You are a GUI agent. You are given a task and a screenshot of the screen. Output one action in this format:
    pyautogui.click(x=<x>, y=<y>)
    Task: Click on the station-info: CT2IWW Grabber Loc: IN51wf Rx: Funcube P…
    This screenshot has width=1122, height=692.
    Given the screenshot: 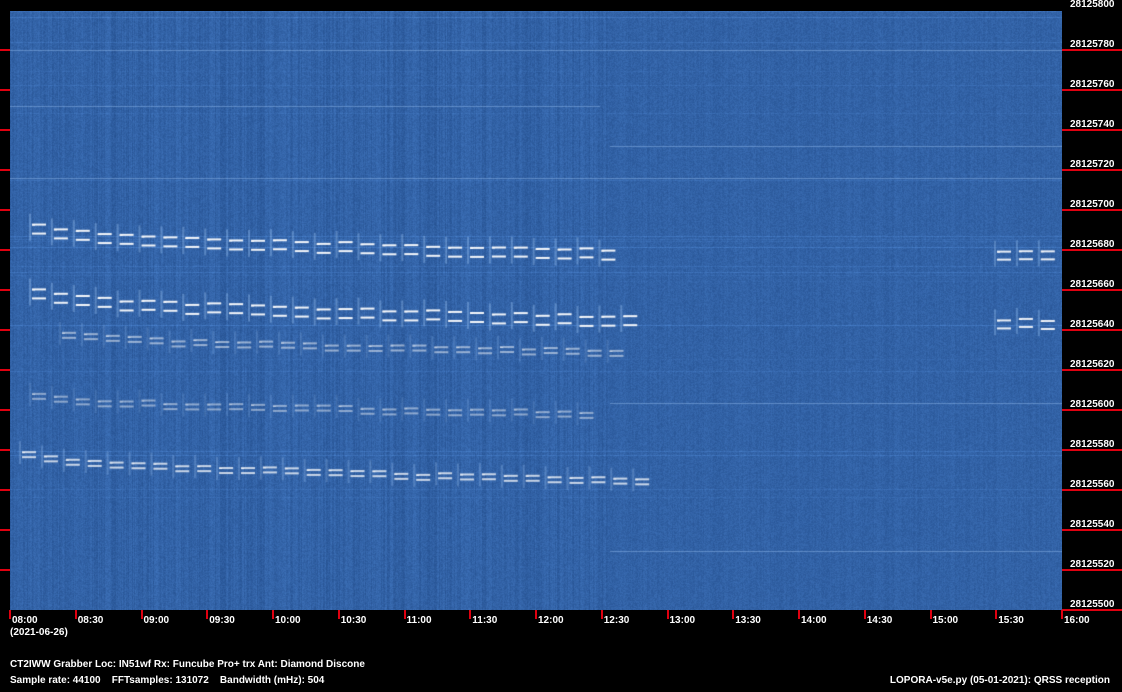 What is the action you would take?
    pyautogui.click(x=187, y=664)
    